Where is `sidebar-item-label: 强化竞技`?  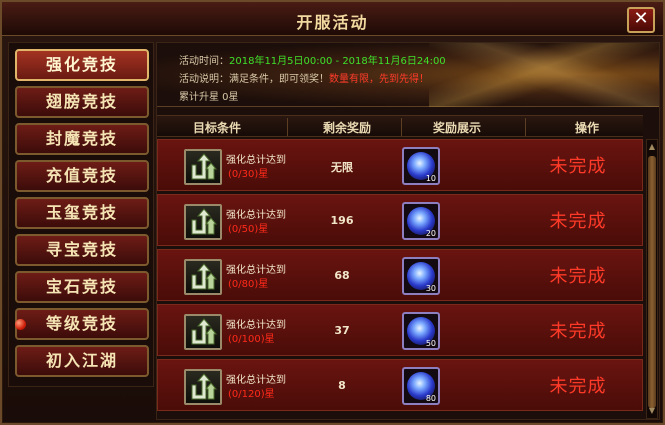
sidebar-item-label: 强化竞技 is located at coordinates (81, 64).